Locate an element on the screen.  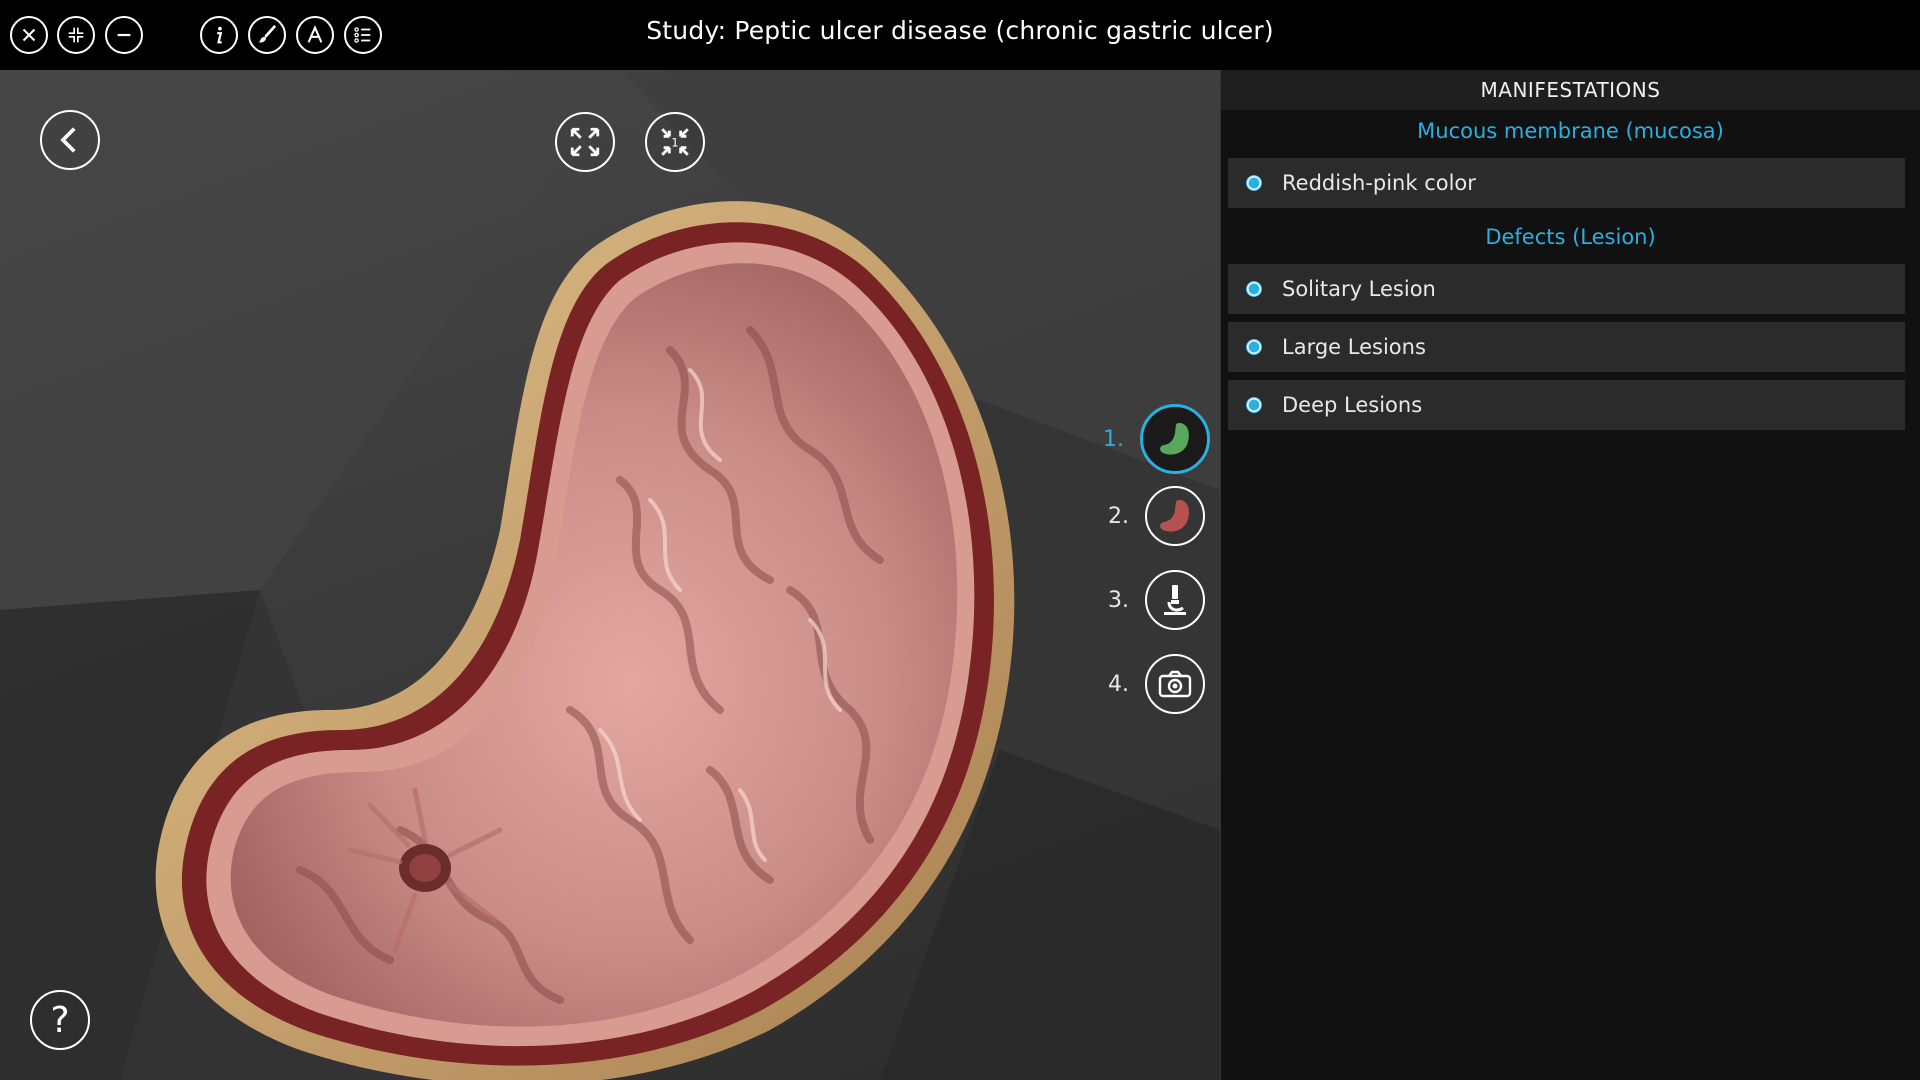
camera-icon is located at coordinates (1175, 684).